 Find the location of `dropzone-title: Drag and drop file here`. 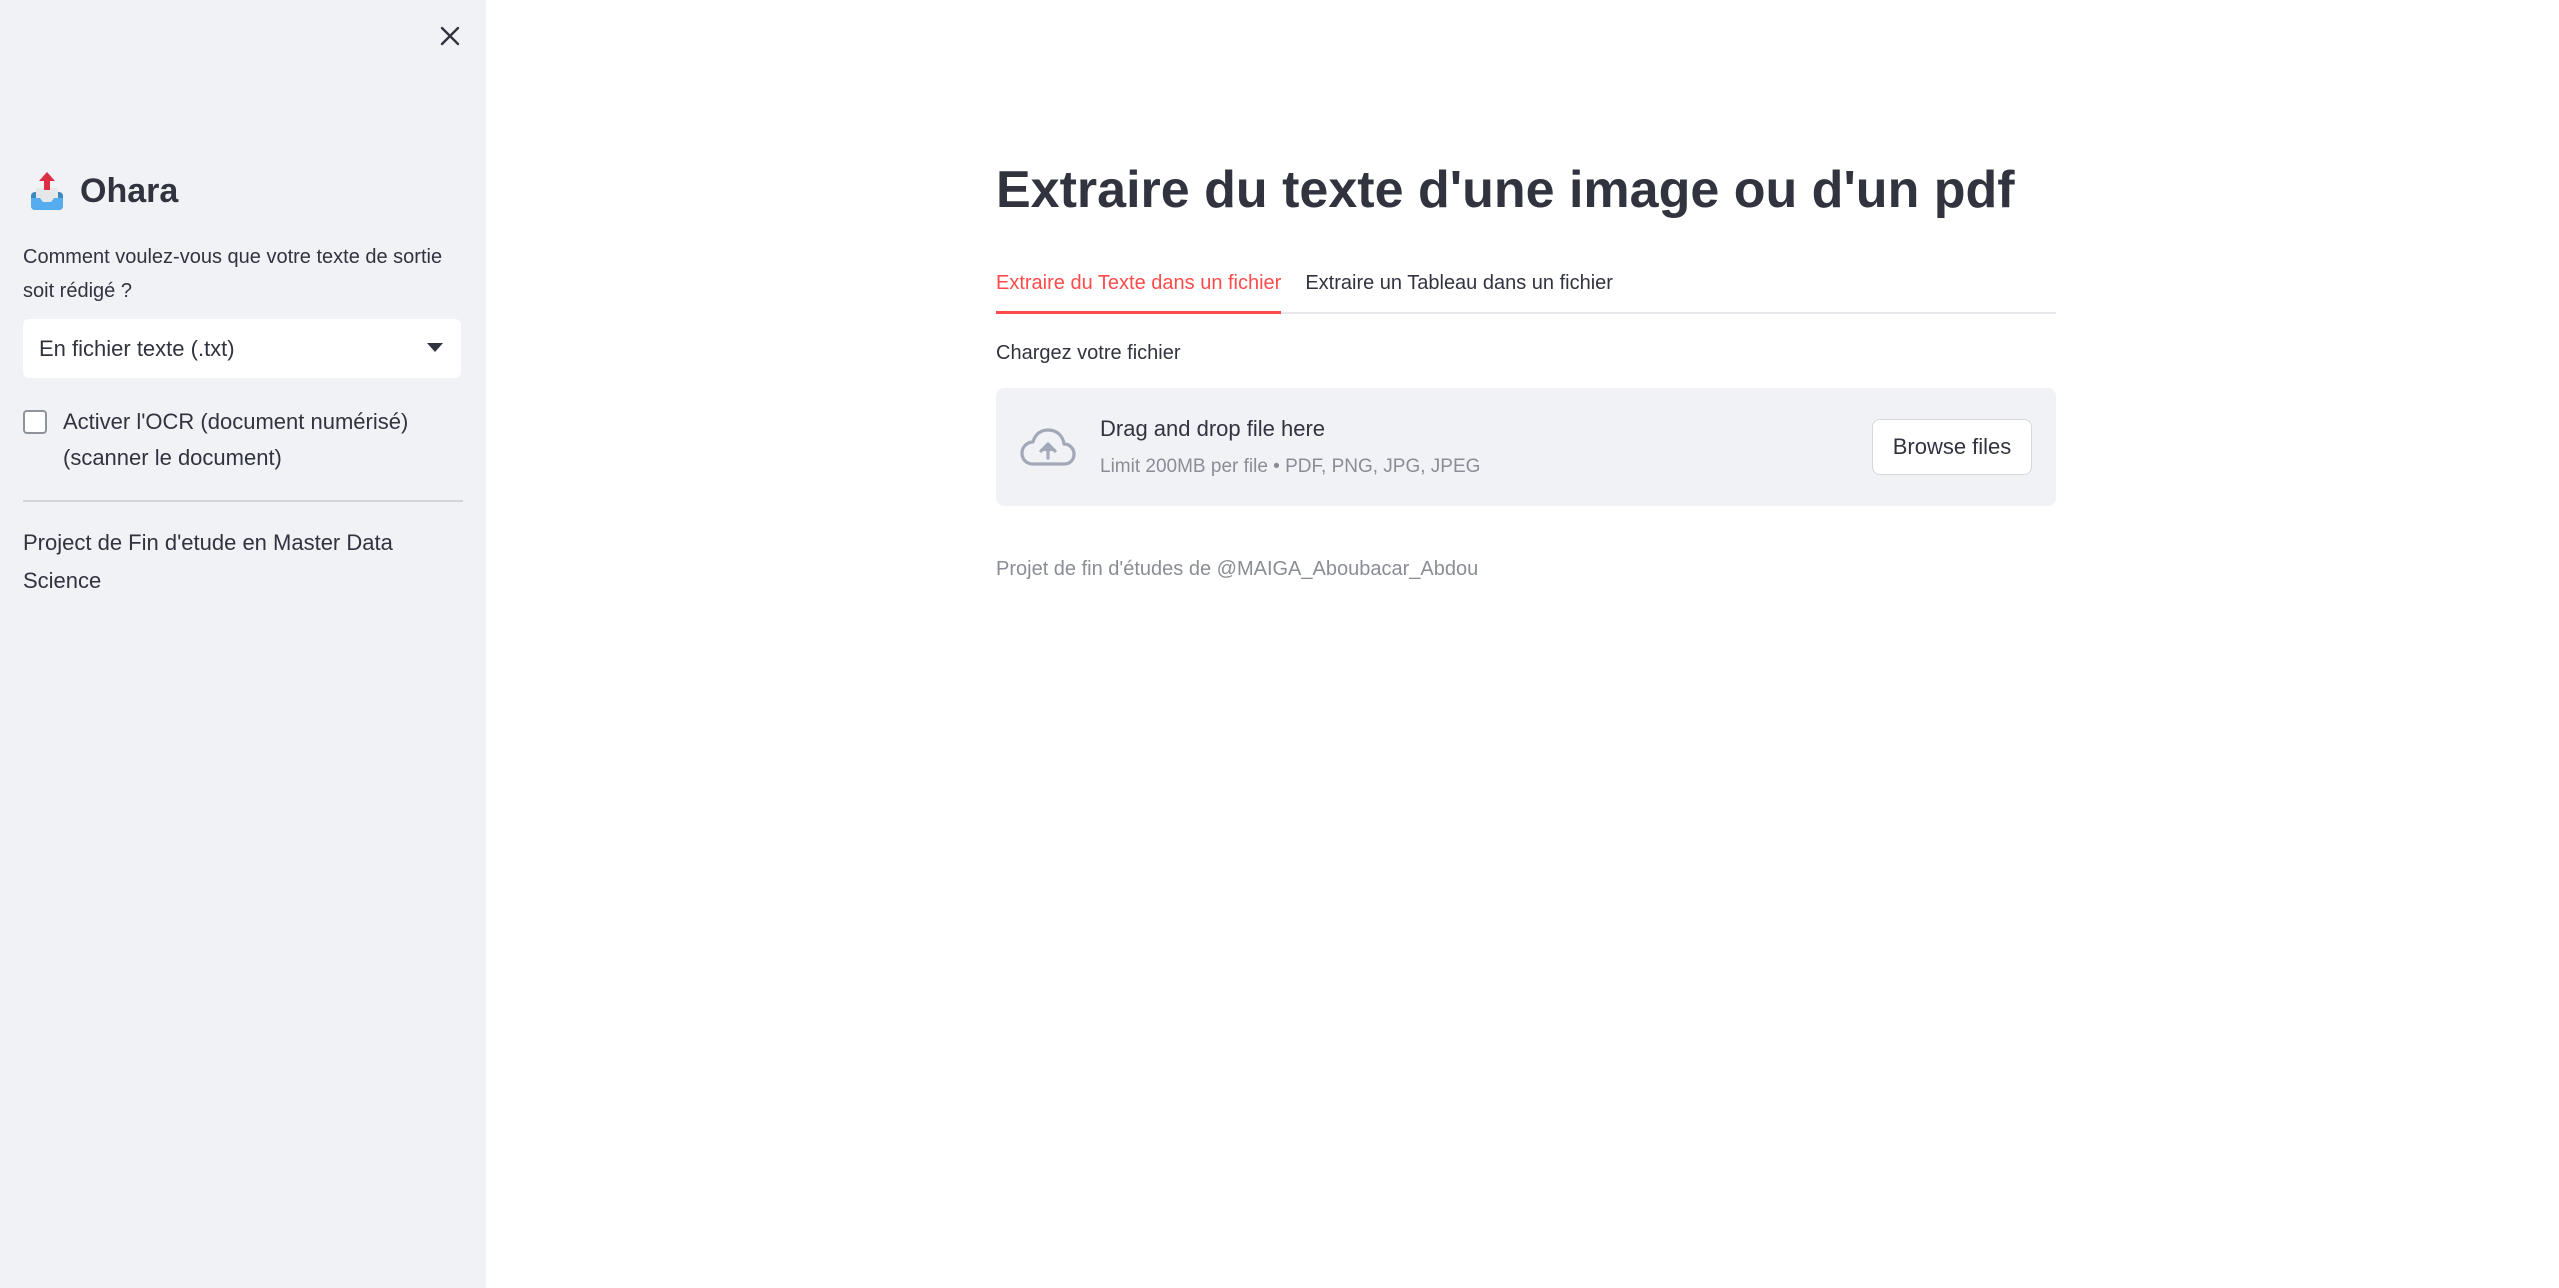

dropzone-title: Drag and drop file here is located at coordinates (1213, 428).